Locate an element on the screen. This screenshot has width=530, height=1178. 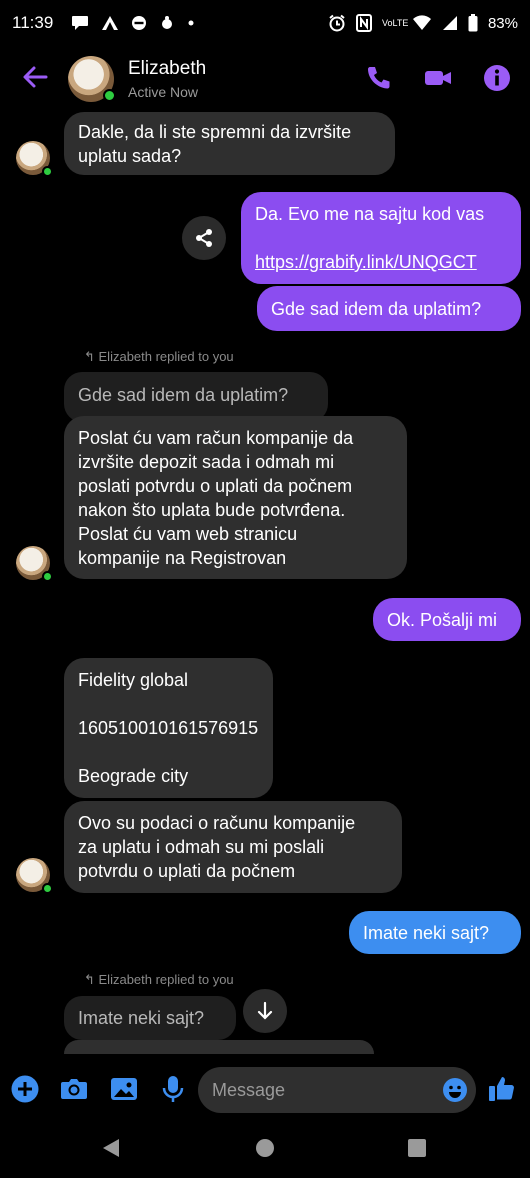
scroll-to-bottom-button is located at coordinates (265, 1011).